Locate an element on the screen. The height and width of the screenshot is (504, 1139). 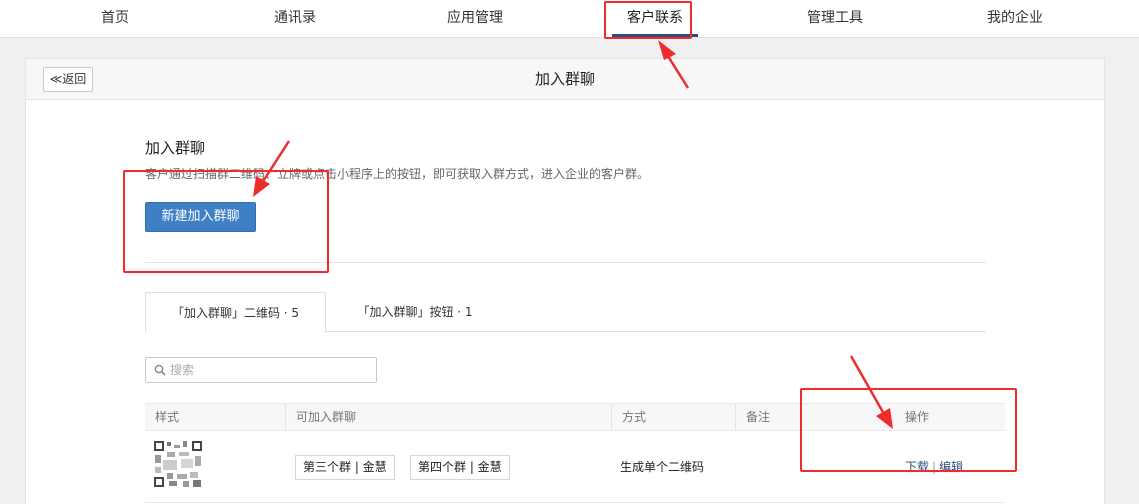
search-input is located at coordinates (270, 370).